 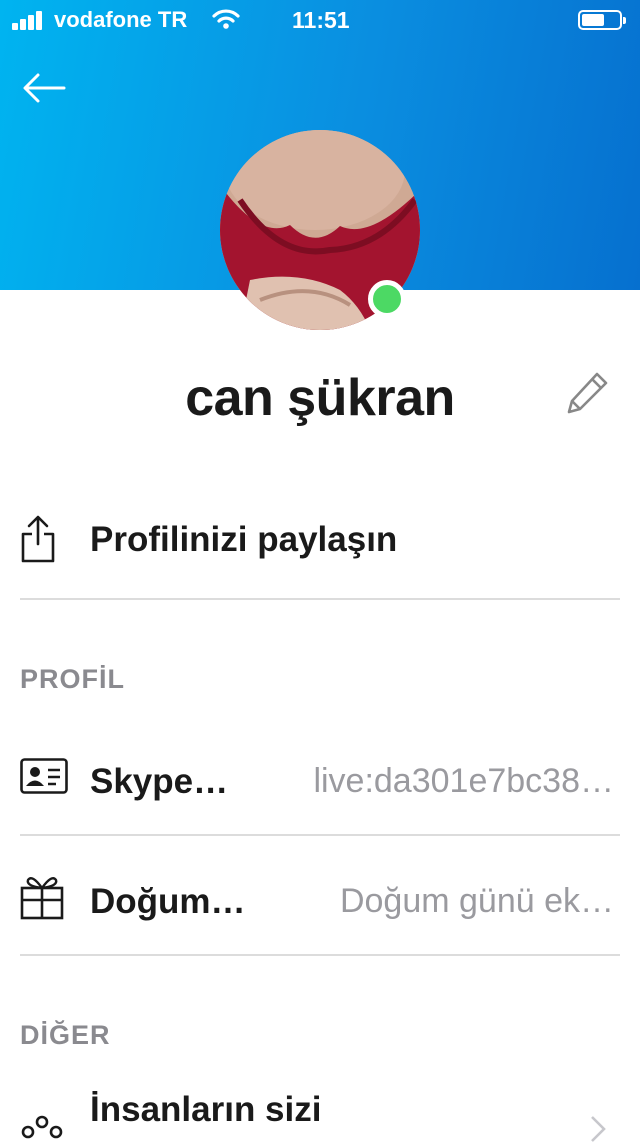 I want to click on share-profile-button: Profilinizi paylaşın, so click(x=320, y=541).